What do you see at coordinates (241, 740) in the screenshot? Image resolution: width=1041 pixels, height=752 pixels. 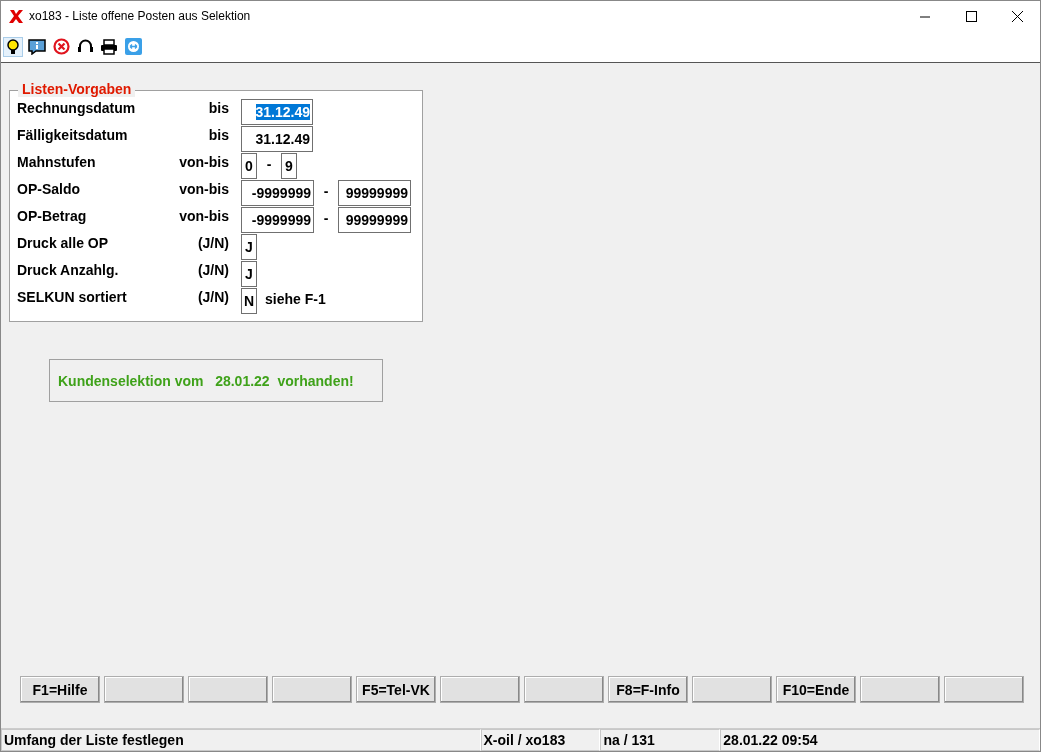 I see `status-field: Umfang der Liste festlegen` at bounding box center [241, 740].